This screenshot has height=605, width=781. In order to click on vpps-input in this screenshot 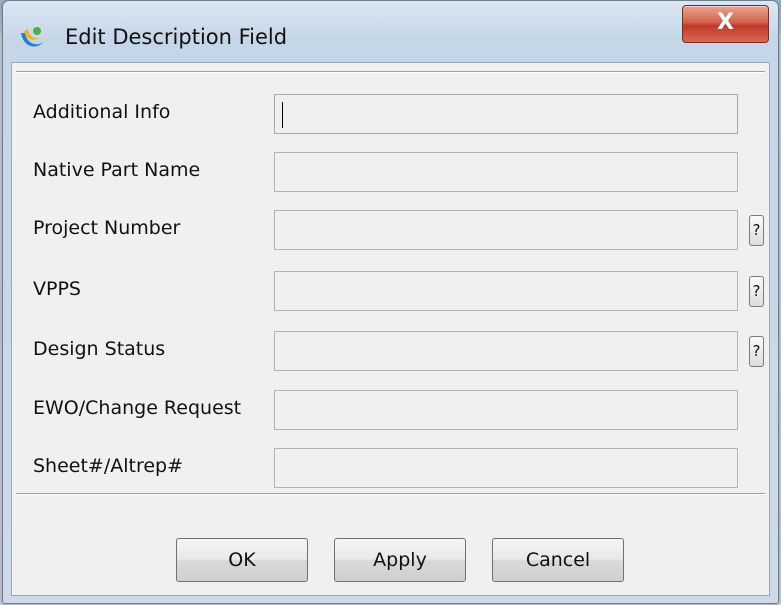, I will do `click(506, 291)`.